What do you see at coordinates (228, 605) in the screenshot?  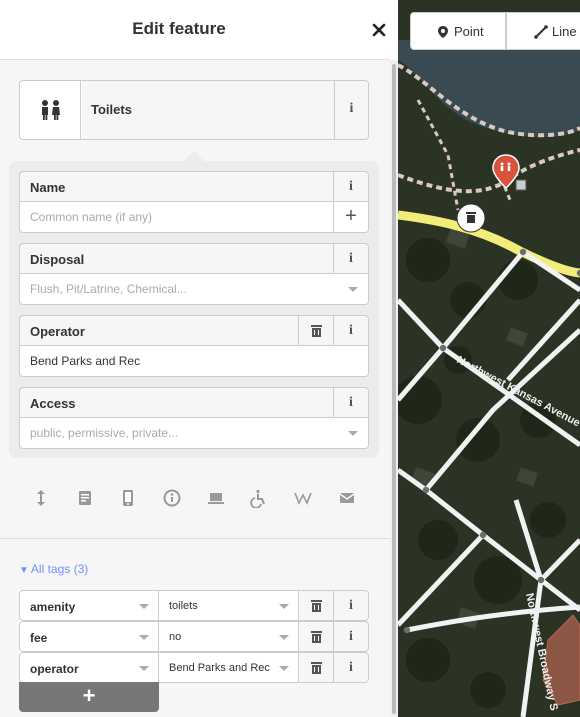 I see `tag-value-input: toilets` at bounding box center [228, 605].